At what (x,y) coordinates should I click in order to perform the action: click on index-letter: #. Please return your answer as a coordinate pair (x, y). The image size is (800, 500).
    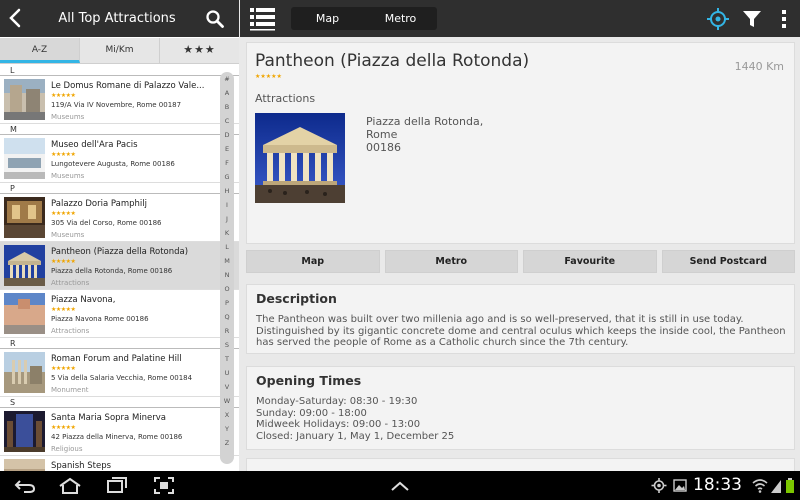
    Looking at the image, I should click on (227, 79).